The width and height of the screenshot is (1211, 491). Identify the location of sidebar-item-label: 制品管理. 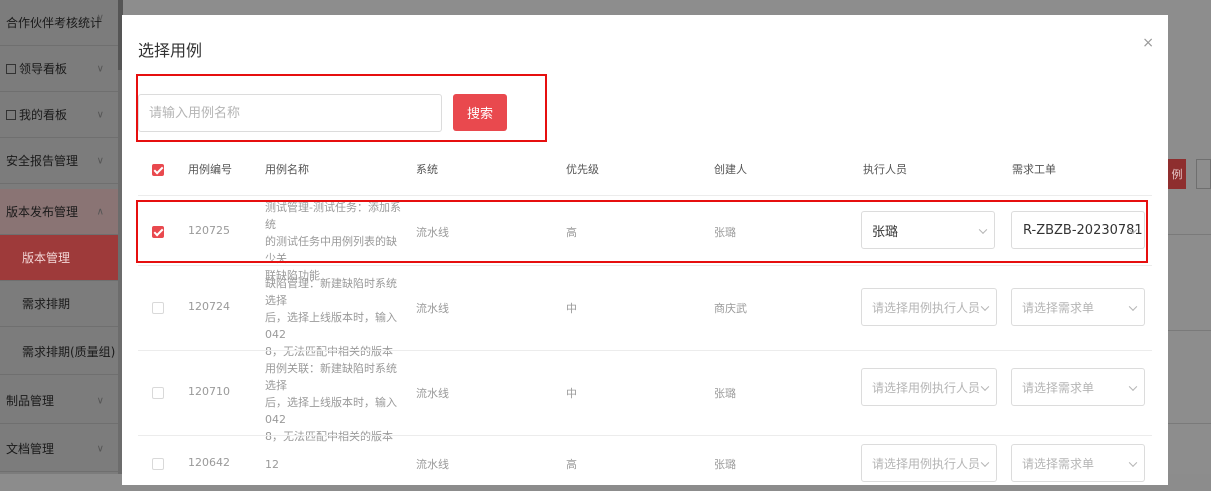
(30, 401).